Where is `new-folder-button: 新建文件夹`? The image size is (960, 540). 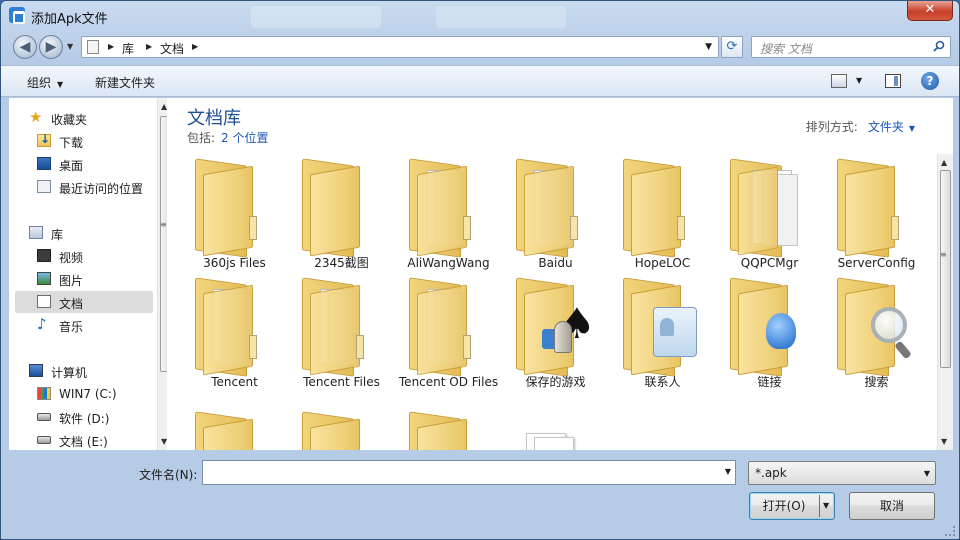
new-folder-button: 新建文件夹 is located at coordinates (125, 82).